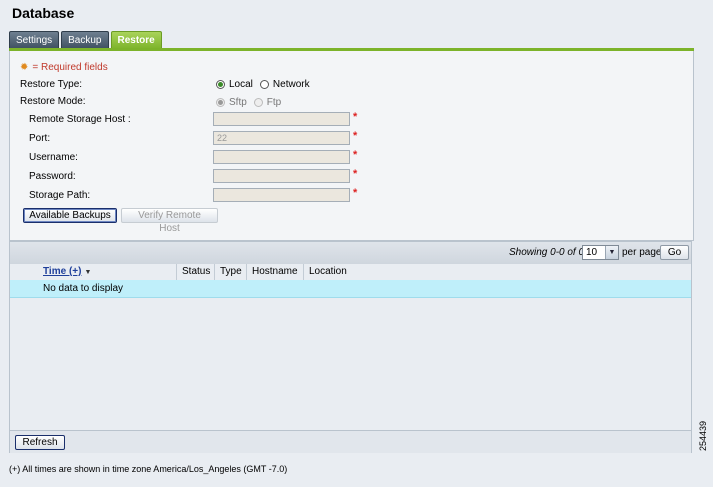  What do you see at coordinates (40, 442) in the screenshot?
I see `refresh-button: Refresh` at bounding box center [40, 442].